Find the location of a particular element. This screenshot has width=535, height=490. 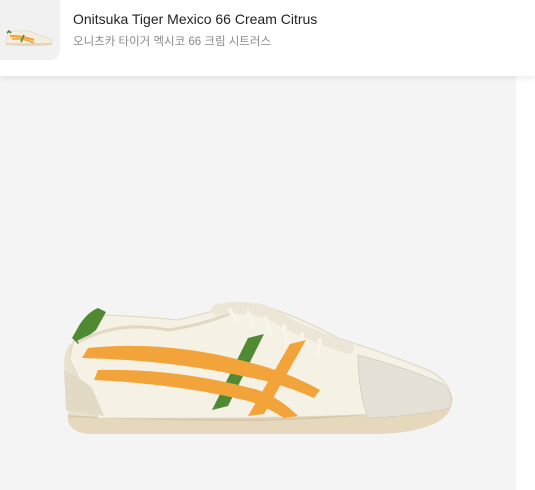

product-subtitle-korean: 오니츠카 타이거 멕시코 66 크림 시트러스 is located at coordinates (172, 42).